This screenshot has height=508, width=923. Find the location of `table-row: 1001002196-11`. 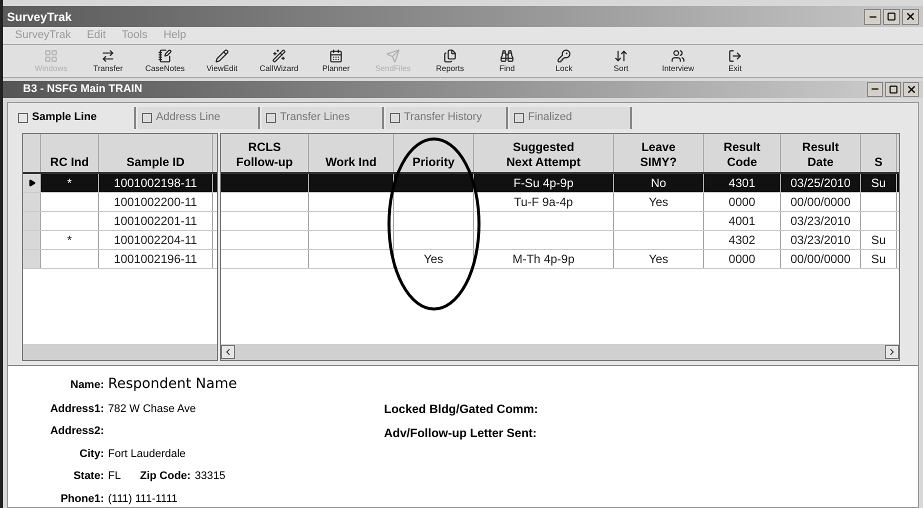

table-row: 1001002196-11 is located at coordinates (120, 259).